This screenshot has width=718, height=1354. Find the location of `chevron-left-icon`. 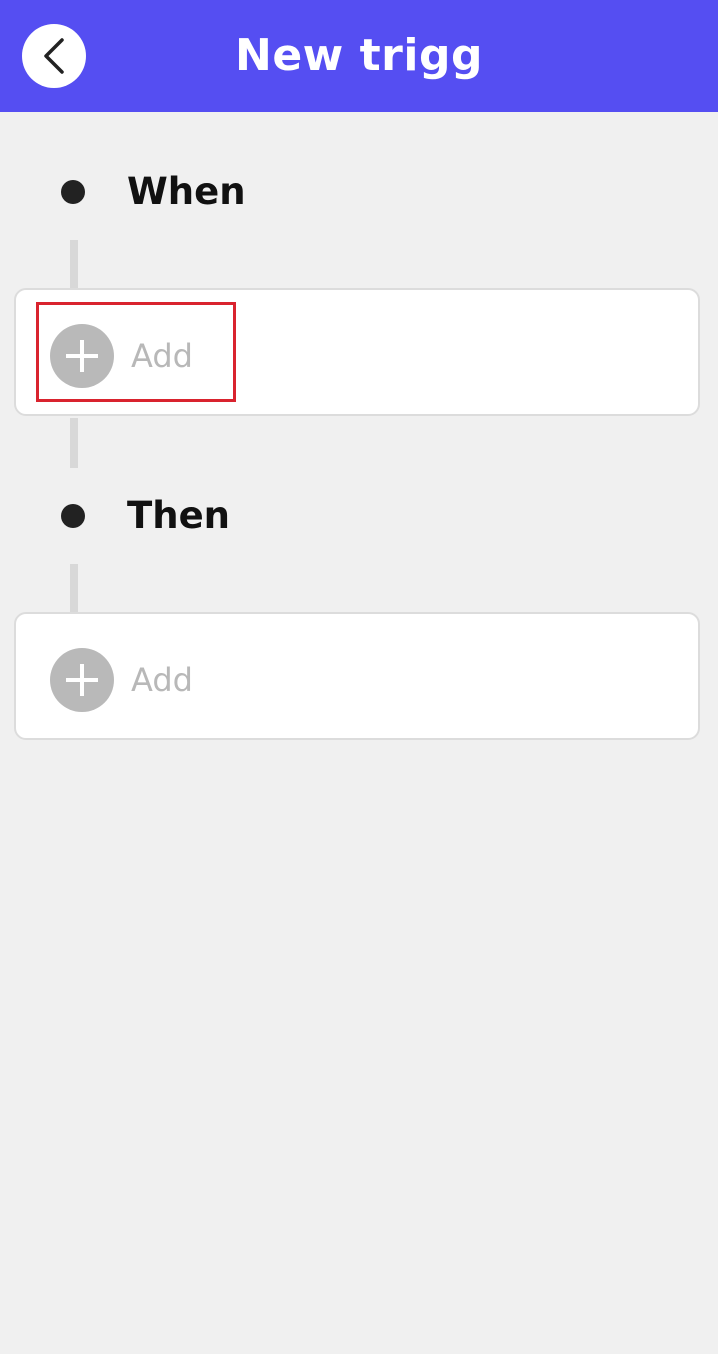

chevron-left-icon is located at coordinates (54, 56).